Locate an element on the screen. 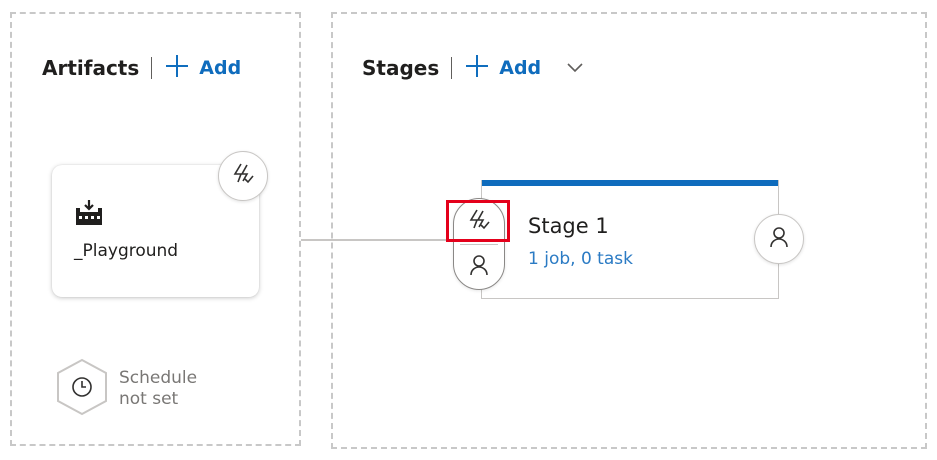  schedule-line-1: Schedule is located at coordinates (158, 378).